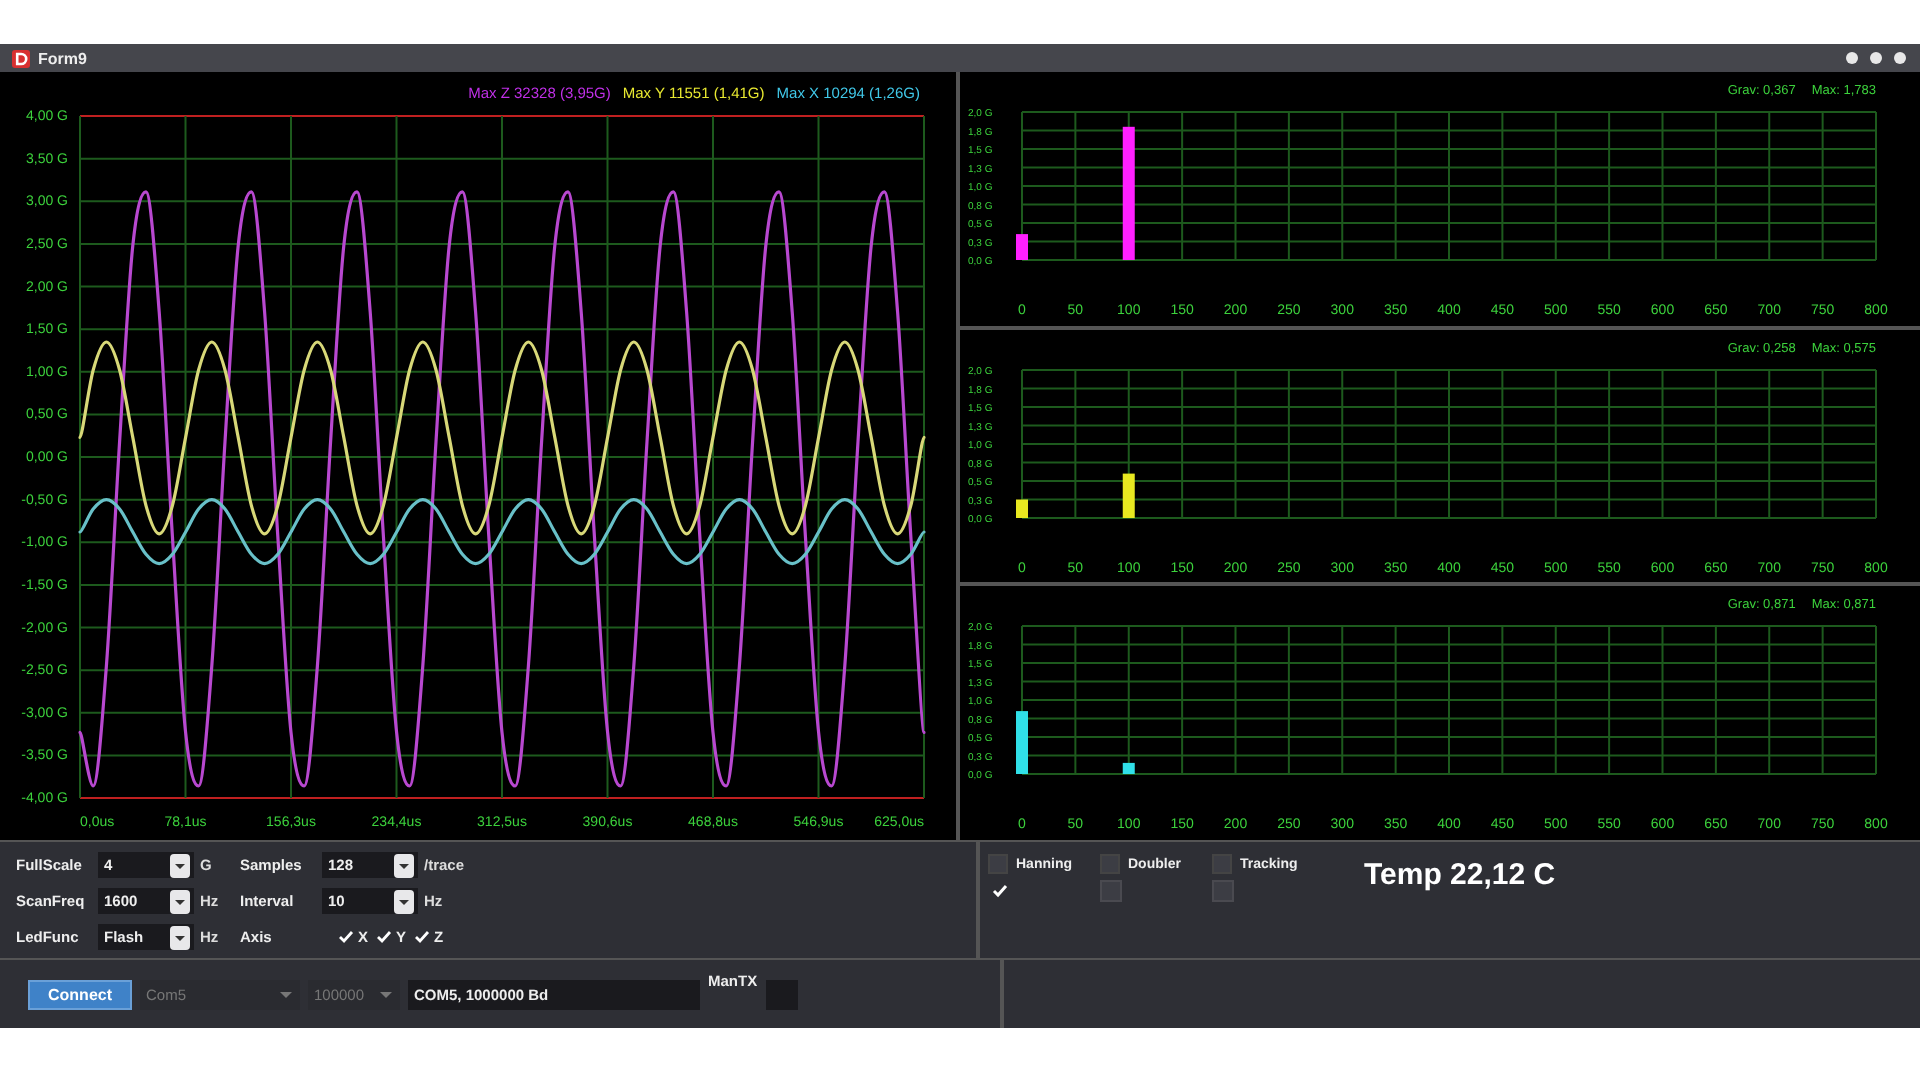 This screenshot has width=1920, height=1080. I want to click on more-icon, so click(1876, 58).